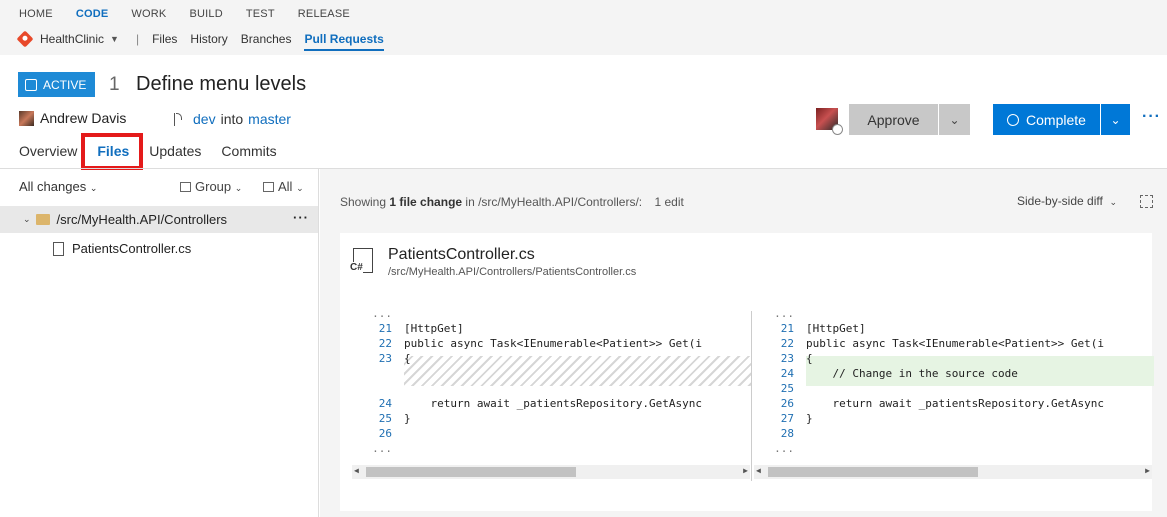 The image size is (1167, 517). Describe the element at coordinates (1115, 119) in the screenshot. I see `complete-dropdown-button: ⌄` at that location.